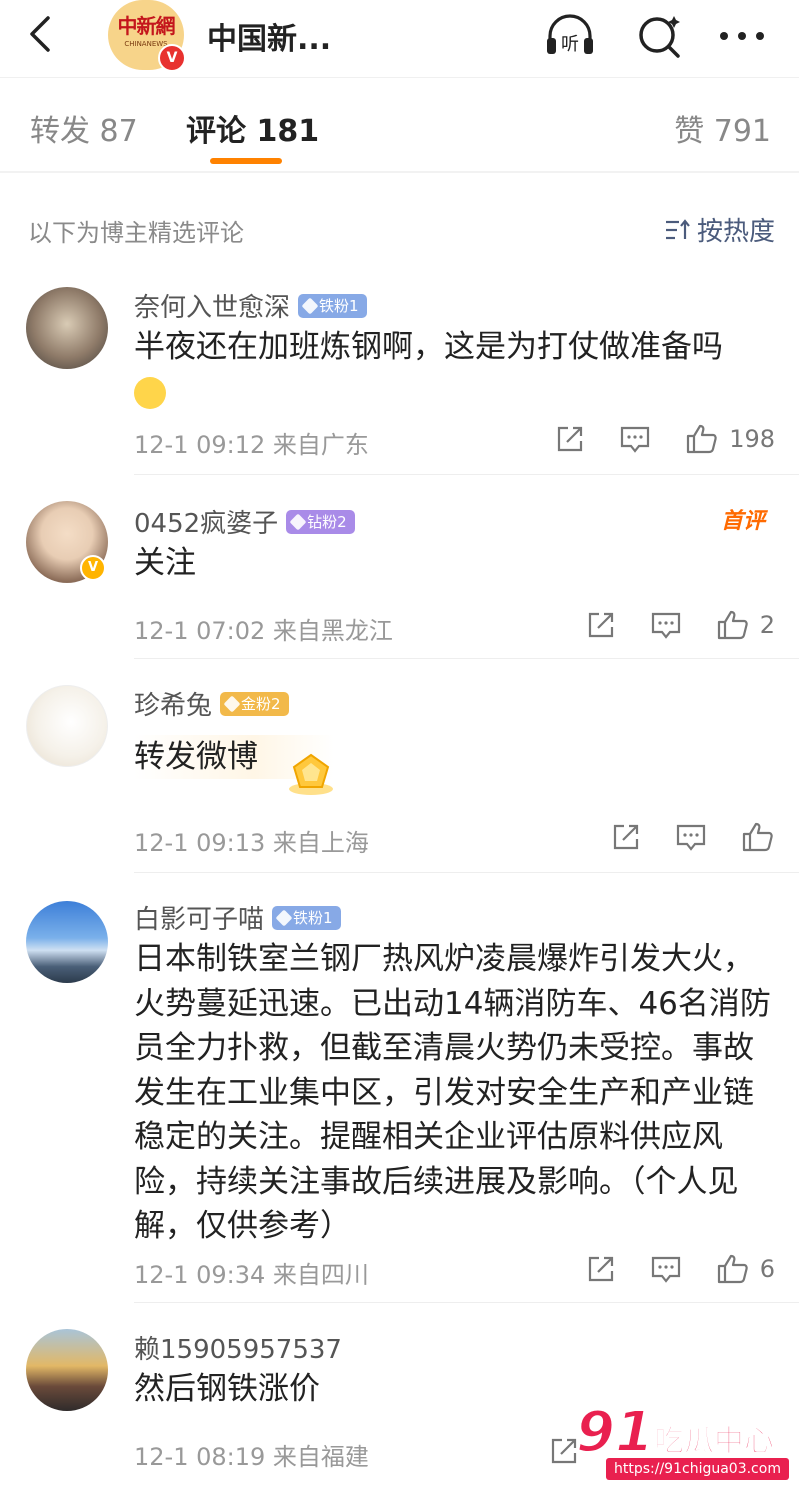 Image resolution: width=799 pixels, height=1494 pixels. I want to click on username: 奈何入世愈深, so click(212, 308).